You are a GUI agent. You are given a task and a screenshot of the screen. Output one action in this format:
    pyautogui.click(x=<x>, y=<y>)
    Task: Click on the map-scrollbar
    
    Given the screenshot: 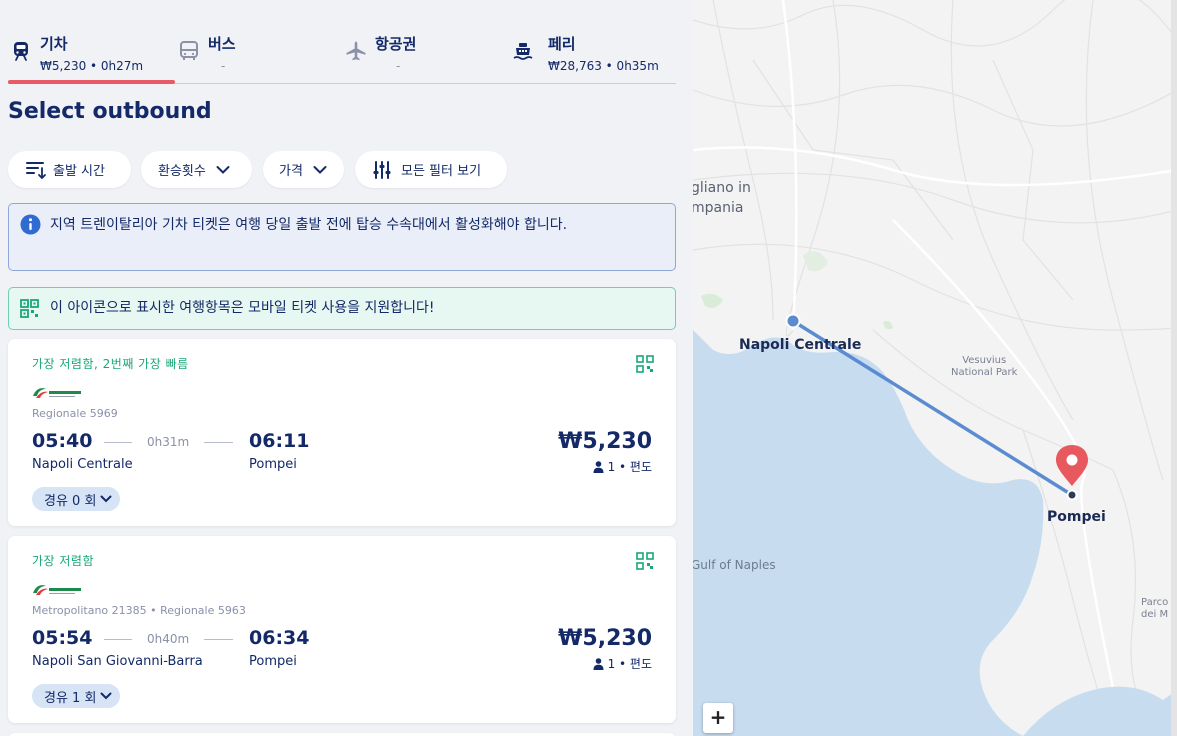 What is the action you would take?
    pyautogui.click(x=1174, y=368)
    